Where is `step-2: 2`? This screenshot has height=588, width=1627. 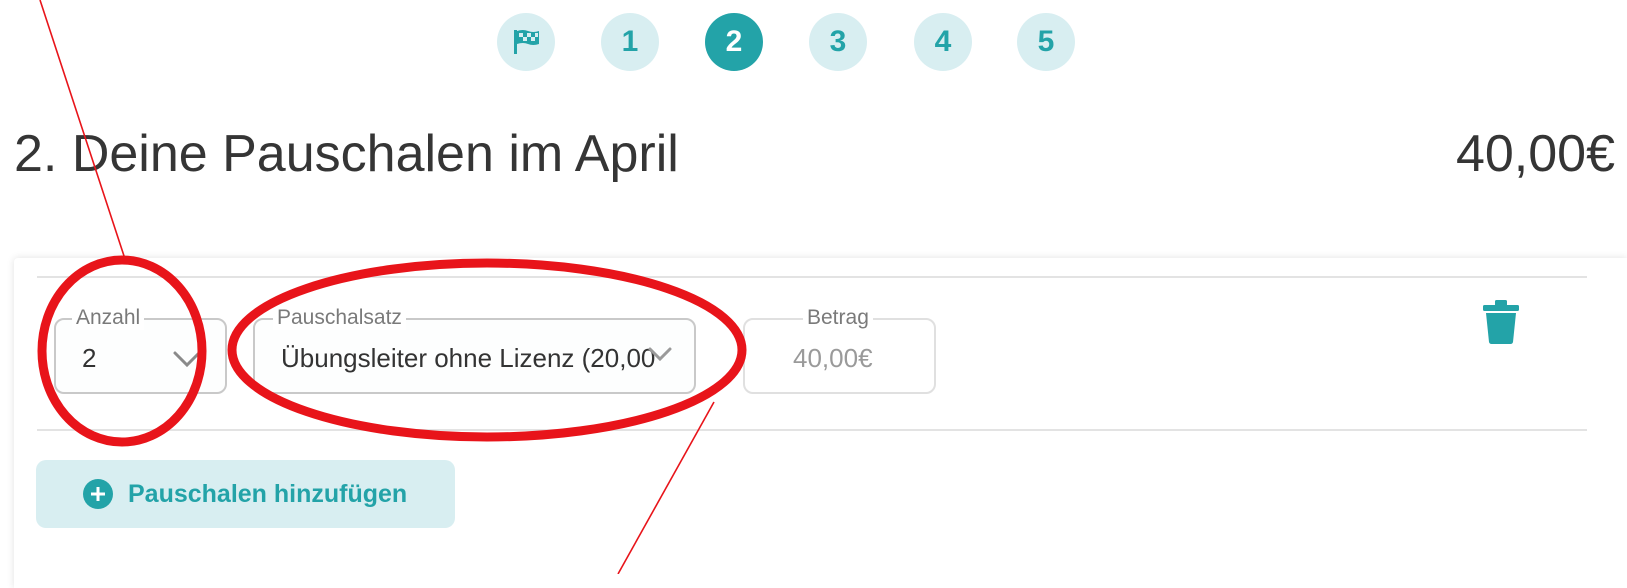
step-2: 2 is located at coordinates (734, 42).